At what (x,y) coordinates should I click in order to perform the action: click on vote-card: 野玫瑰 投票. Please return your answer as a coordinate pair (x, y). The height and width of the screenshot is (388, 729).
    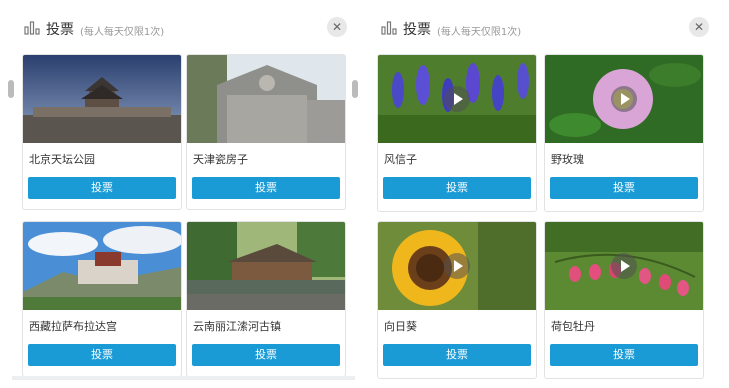
    Looking at the image, I should click on (624, 133).